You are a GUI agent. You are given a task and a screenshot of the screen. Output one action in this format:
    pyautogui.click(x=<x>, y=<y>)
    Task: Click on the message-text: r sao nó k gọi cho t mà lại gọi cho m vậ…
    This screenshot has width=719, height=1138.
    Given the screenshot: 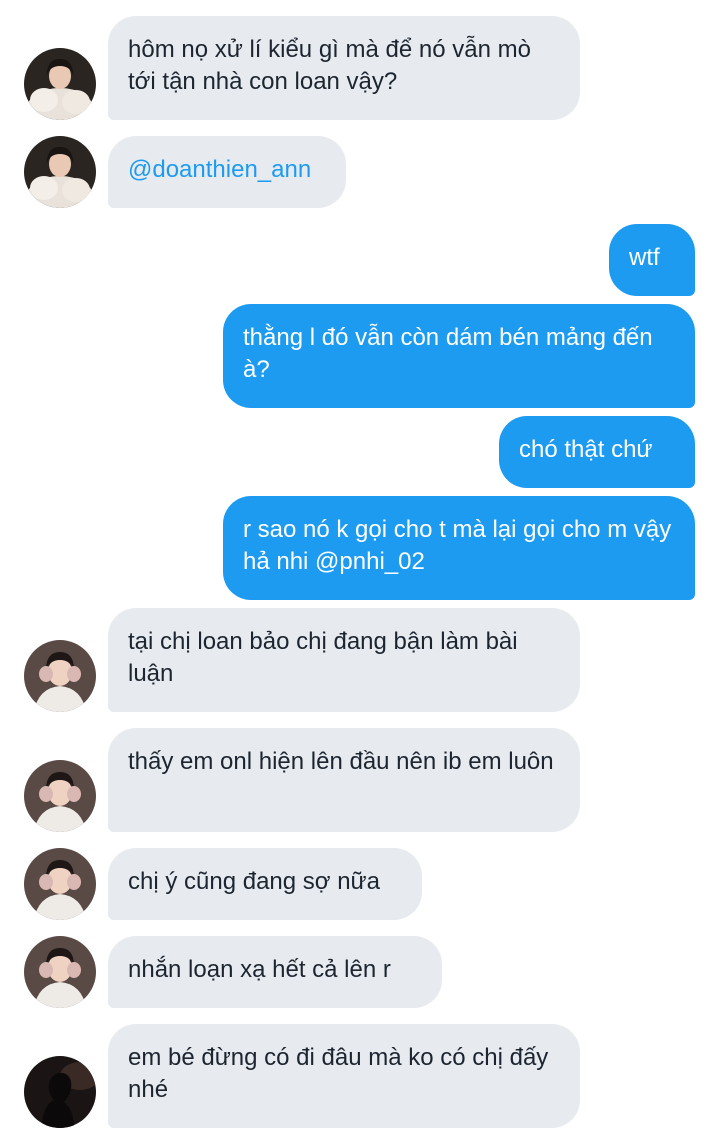 What is the action you would take?
    pyautogui.click(x=457, y=545)
    